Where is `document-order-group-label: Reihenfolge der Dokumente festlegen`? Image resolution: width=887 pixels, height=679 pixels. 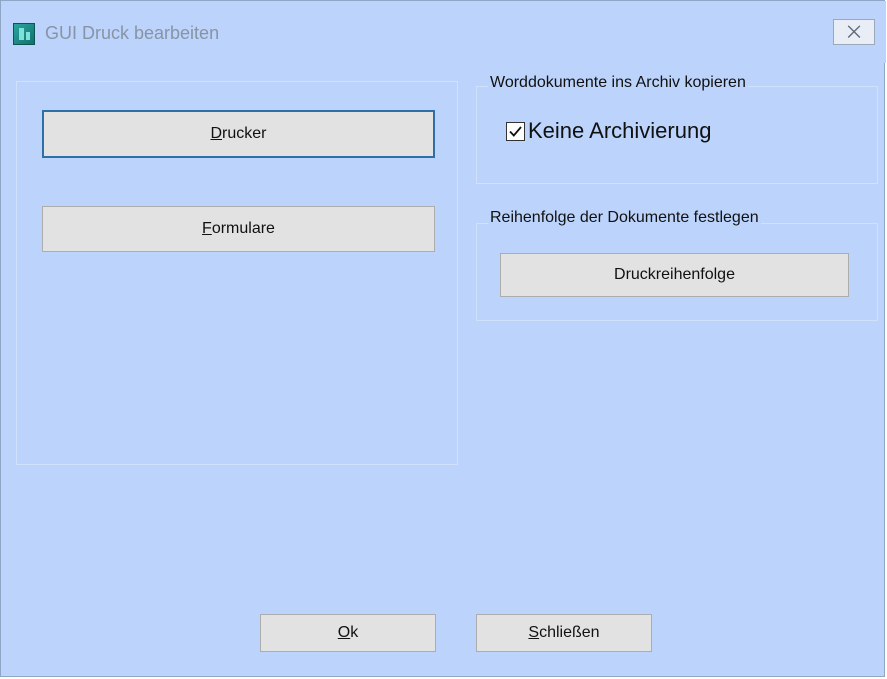
document-order-group-label: Reihenfolge der Dokumente festlegen is located at coordinates (624, 218).